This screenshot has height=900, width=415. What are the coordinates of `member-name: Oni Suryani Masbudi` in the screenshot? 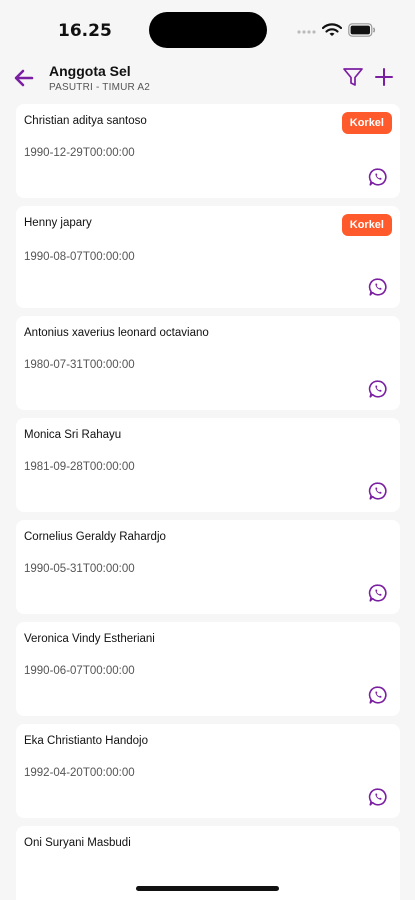 It's located at (77, 843).